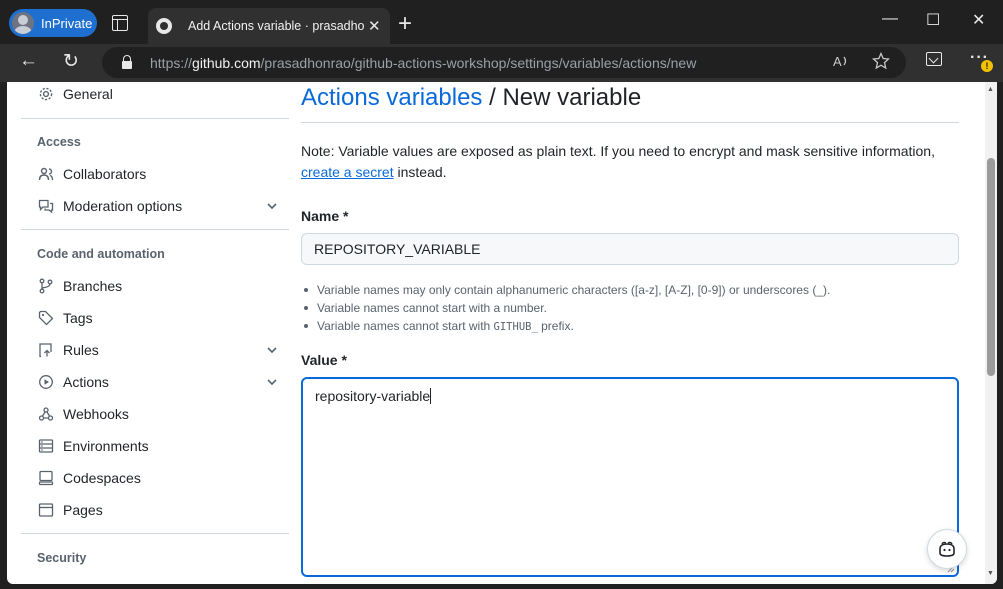 The width and height of the screenshot is (1003, 589). I want to click on repo-push-icon, so click(46, 350).